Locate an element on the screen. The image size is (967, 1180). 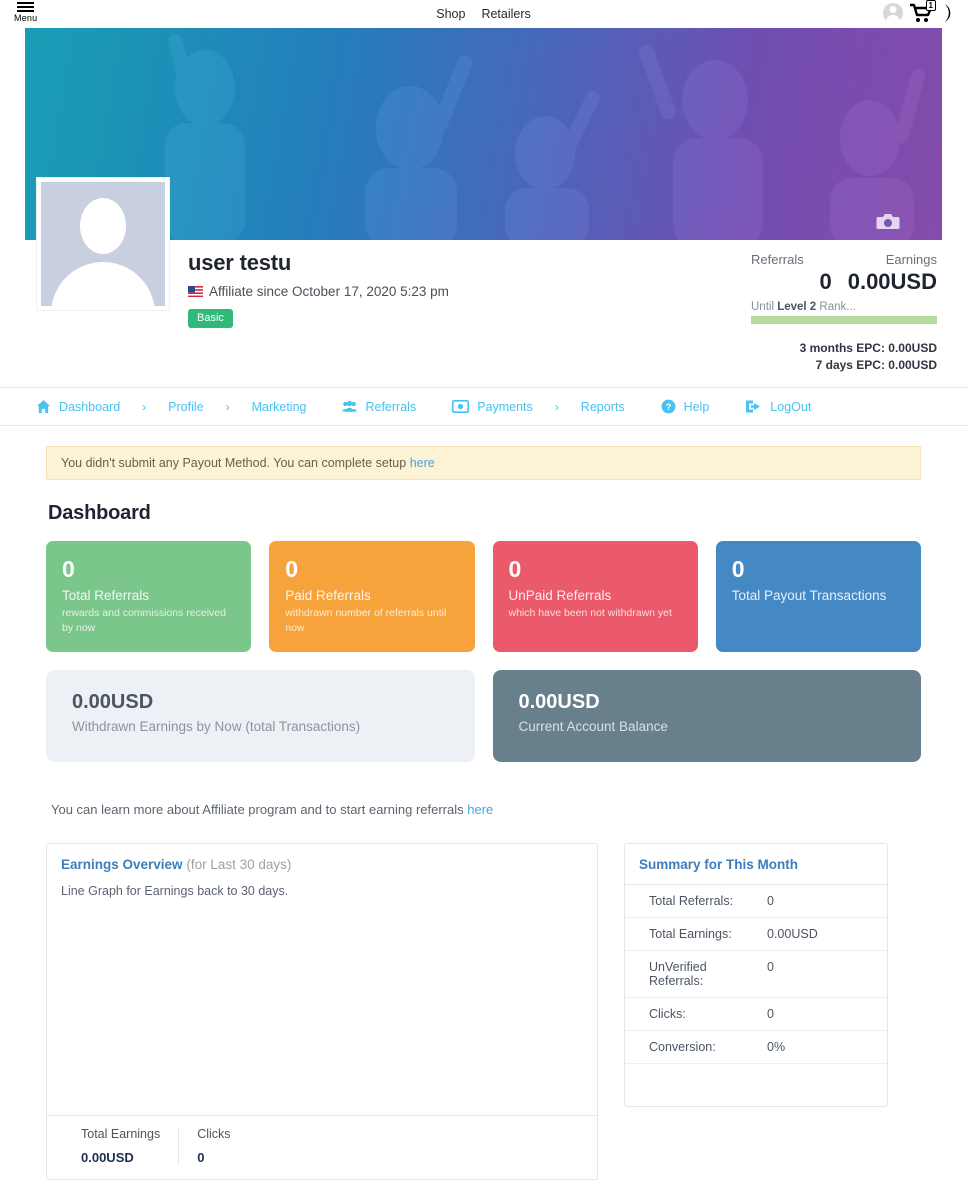
stat-sublabel: rewards and commissions received by now is located at coordinates (144, 620).